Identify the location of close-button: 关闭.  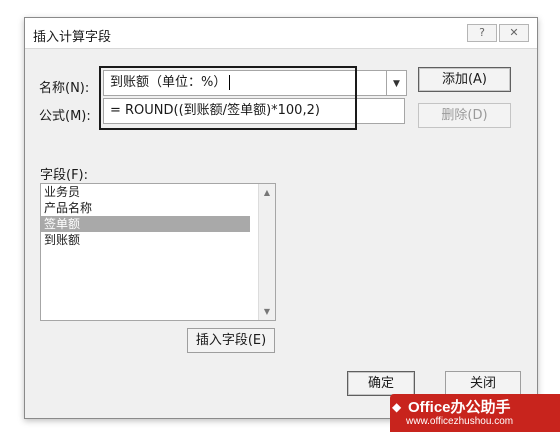
(483, 383).